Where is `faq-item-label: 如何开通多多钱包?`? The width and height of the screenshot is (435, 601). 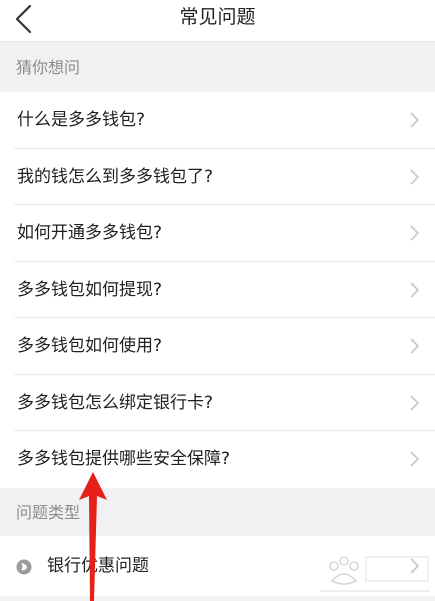
faq-item-label: 如何开通多多钱包? is located at coordinates (90, 233).